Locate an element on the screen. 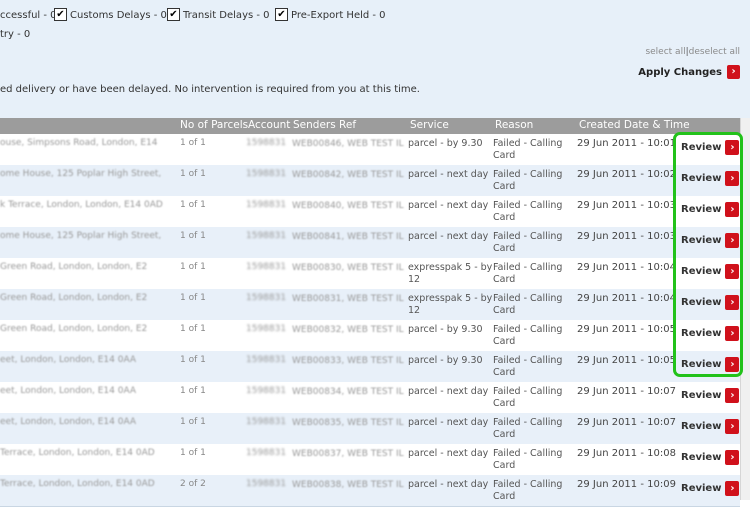 The width and height of the screenshot is (750, 507). header-reason: Reason is located at coordinates (514, 125).